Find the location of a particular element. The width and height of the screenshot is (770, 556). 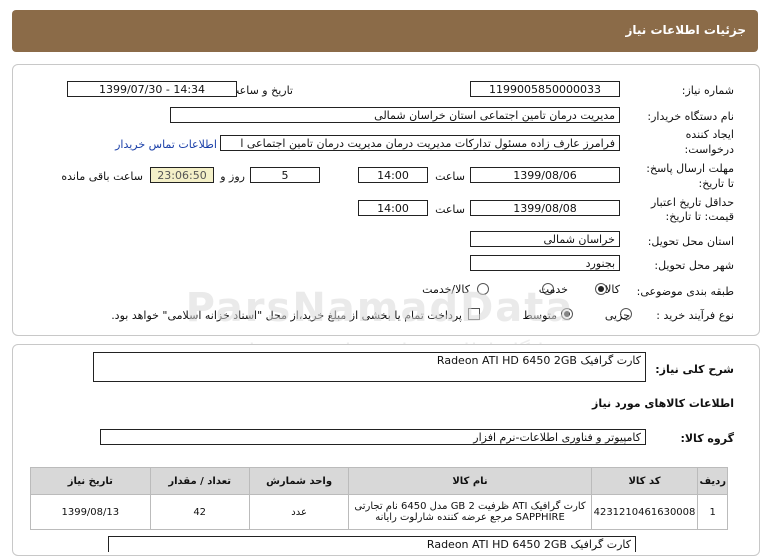

need-number-label: شماره نیاز: is located at coordinates (707, 90).